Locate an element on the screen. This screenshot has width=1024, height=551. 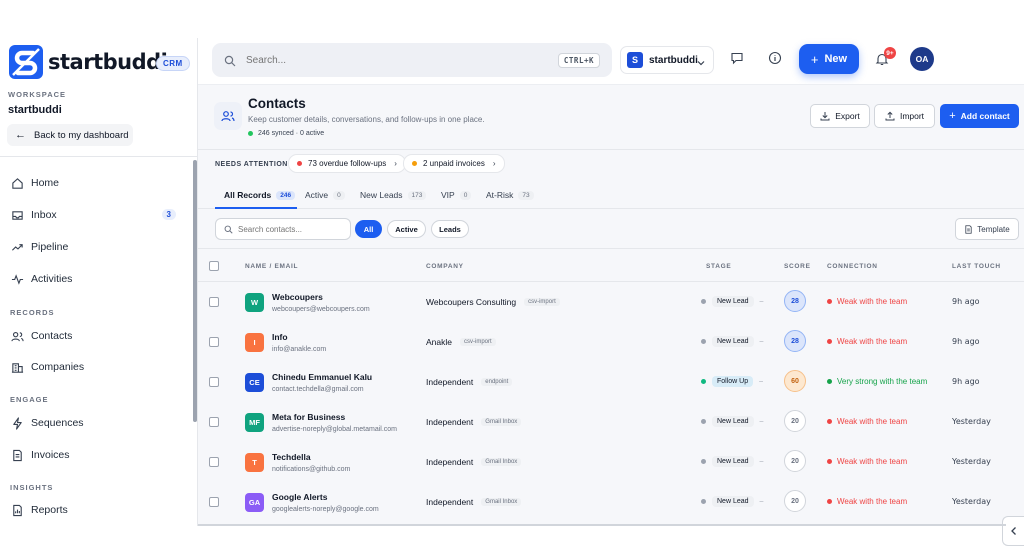
column-header-company: COMPANY is located at coordinates (445, 266).